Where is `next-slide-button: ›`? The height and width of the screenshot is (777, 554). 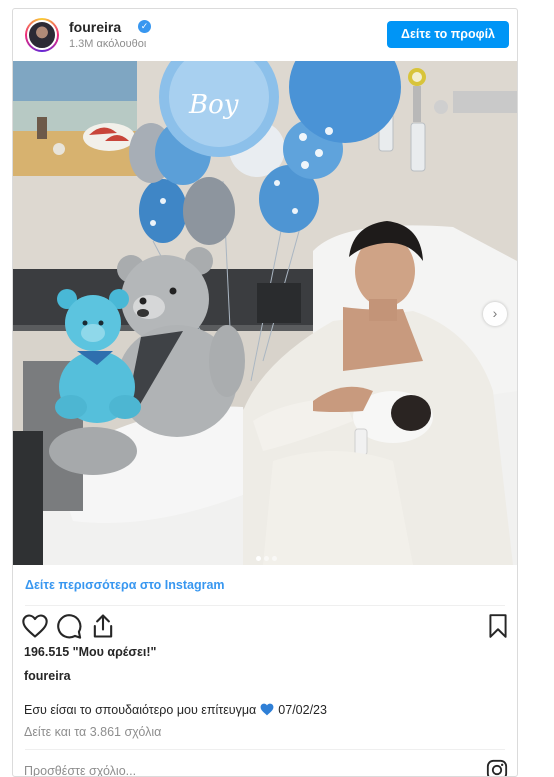
next-slide-button: › is located at coordinates (495, 314).